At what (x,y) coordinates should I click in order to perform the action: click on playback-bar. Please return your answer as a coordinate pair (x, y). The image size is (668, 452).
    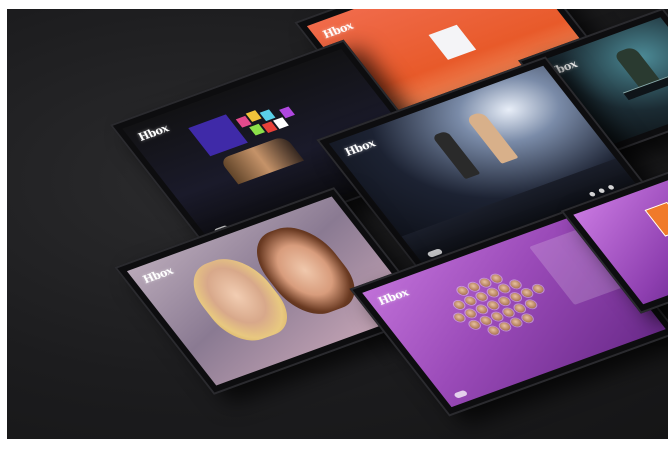
    Looking at the image, I should click on (461, 394).